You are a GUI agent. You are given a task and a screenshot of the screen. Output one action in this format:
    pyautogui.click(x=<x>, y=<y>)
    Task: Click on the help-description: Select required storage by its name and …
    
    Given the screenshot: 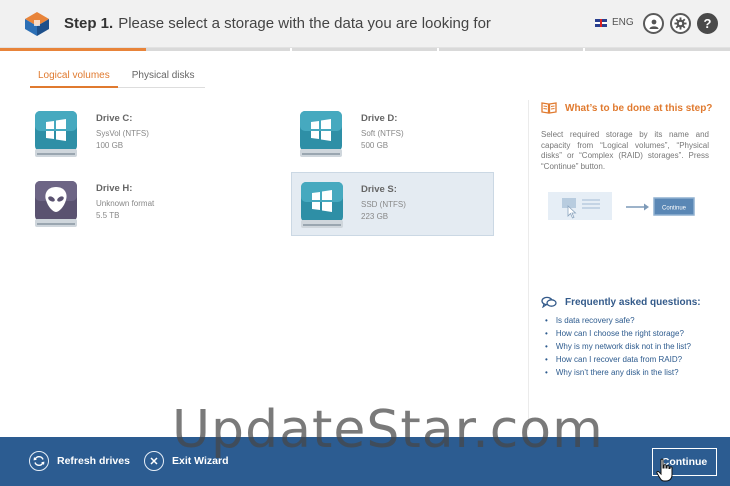 What is the action you would take?
    pyautogui.click(x=625, y=150)
    